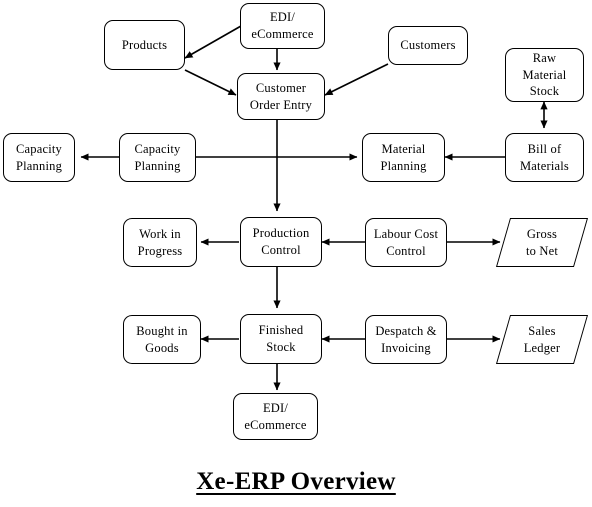  What do you see at coordinates (162, 330) in the screenshot?
I see `big-line1: Bought in` at bounding box center [162, 330].